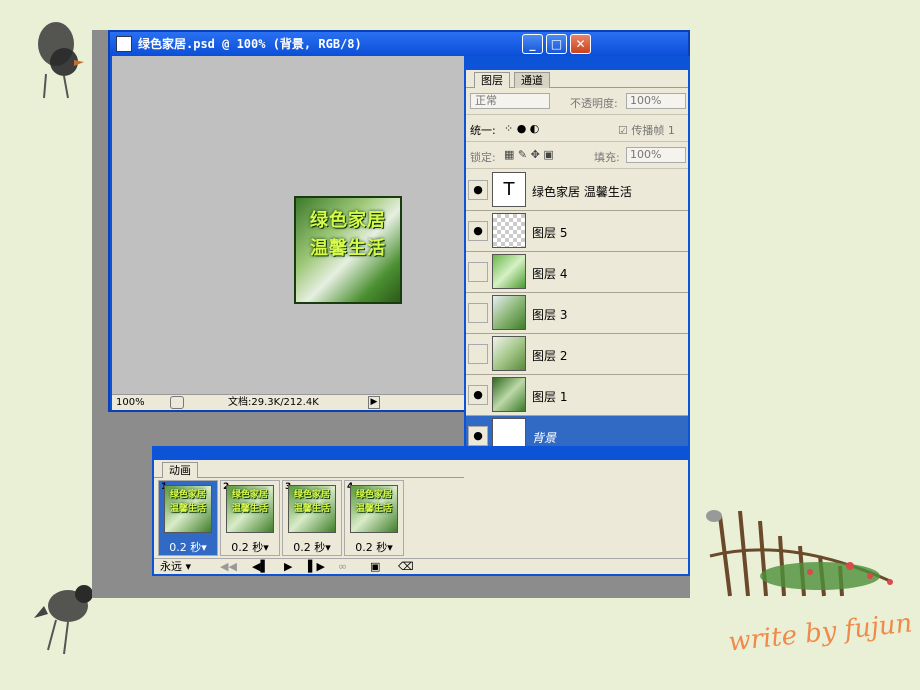 The image size is (920, 690). I want to click on animation-frame: 1 绿色家居温馨生活 0.2 秒▾, so click(188, 518).